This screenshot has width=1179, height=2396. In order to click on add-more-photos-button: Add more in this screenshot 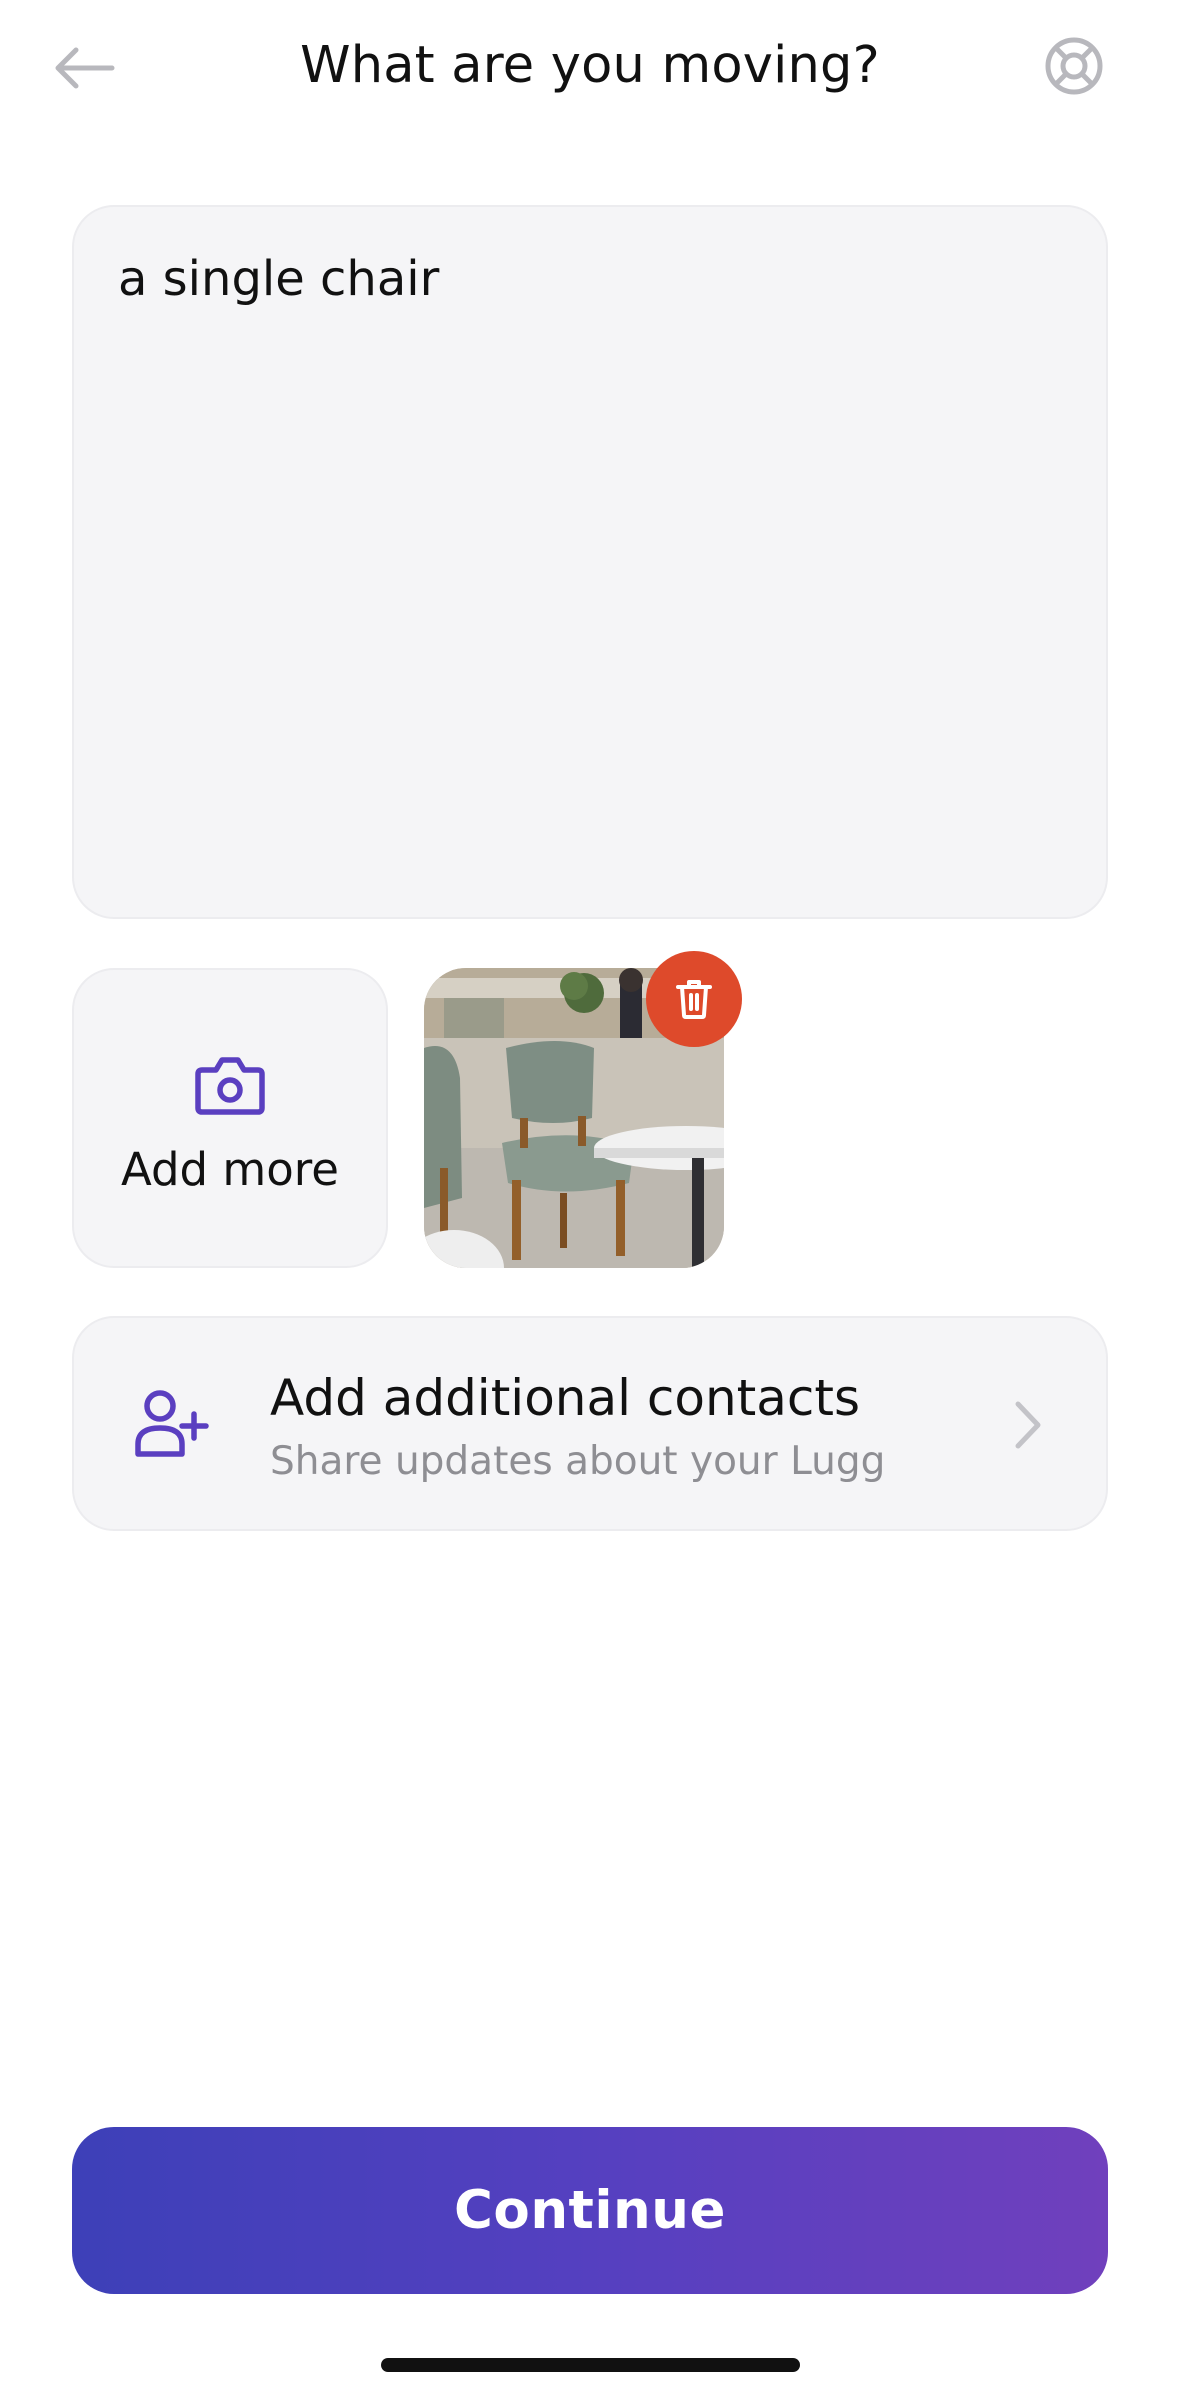, I will do `click(230, 1118)`.